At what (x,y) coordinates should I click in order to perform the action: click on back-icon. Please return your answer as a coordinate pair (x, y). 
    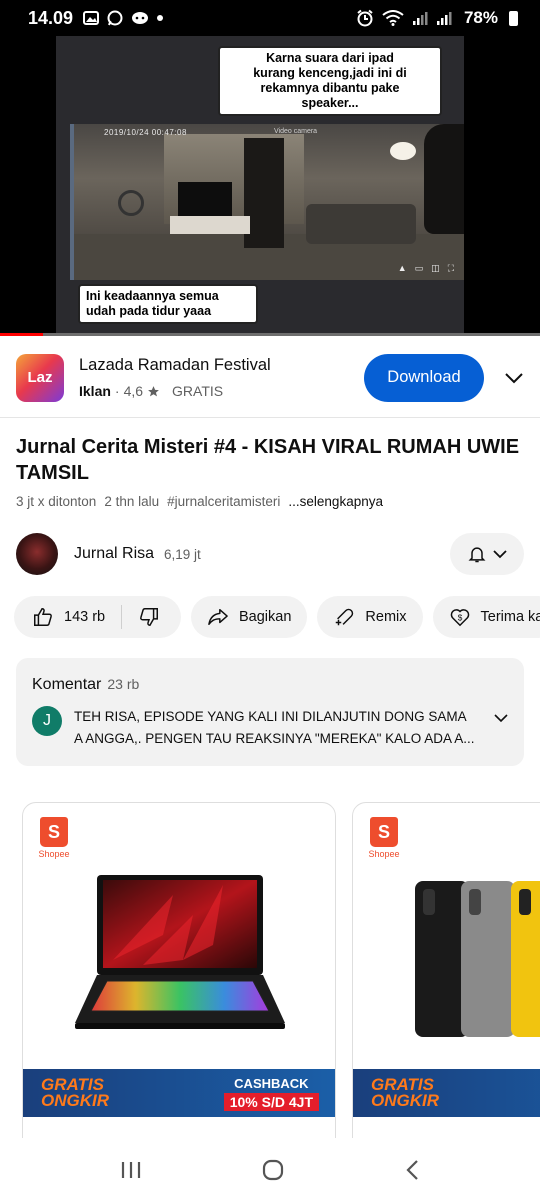
    Looking at the image, I should click on (412, 1170).